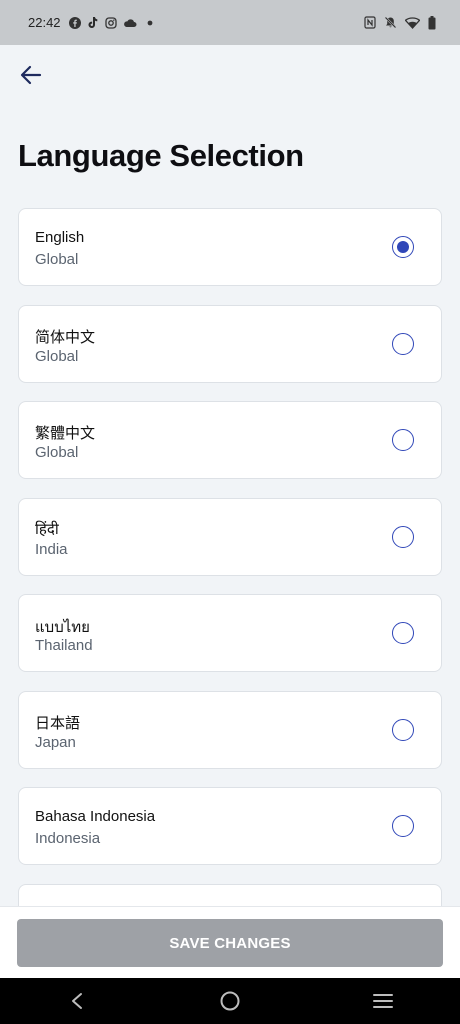 The height and width of the screenshot is (1024, 460). Describe the element at coordinates (230, 633) in the screenshot. I see `language-option-thai: แบบไทย Thailand` at that location.